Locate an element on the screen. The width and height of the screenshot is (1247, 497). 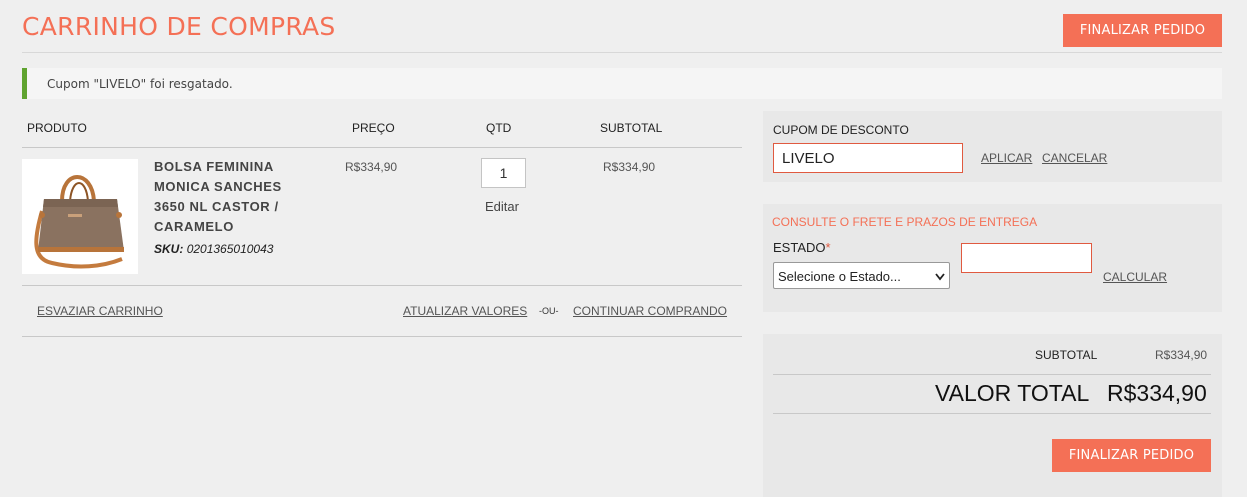
product-name-line: 3650 NL CASTOR / is located at coordinates (216, 206).